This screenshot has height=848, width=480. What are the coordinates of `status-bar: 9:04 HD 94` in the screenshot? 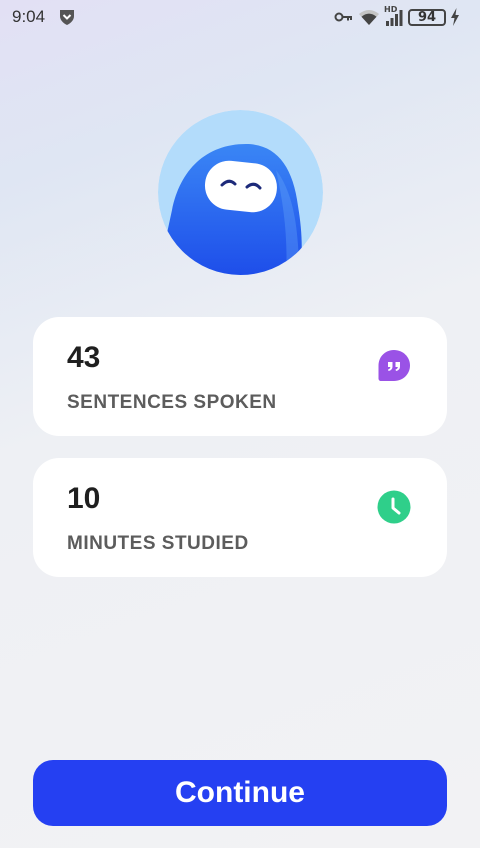 It's located at (240, 17).